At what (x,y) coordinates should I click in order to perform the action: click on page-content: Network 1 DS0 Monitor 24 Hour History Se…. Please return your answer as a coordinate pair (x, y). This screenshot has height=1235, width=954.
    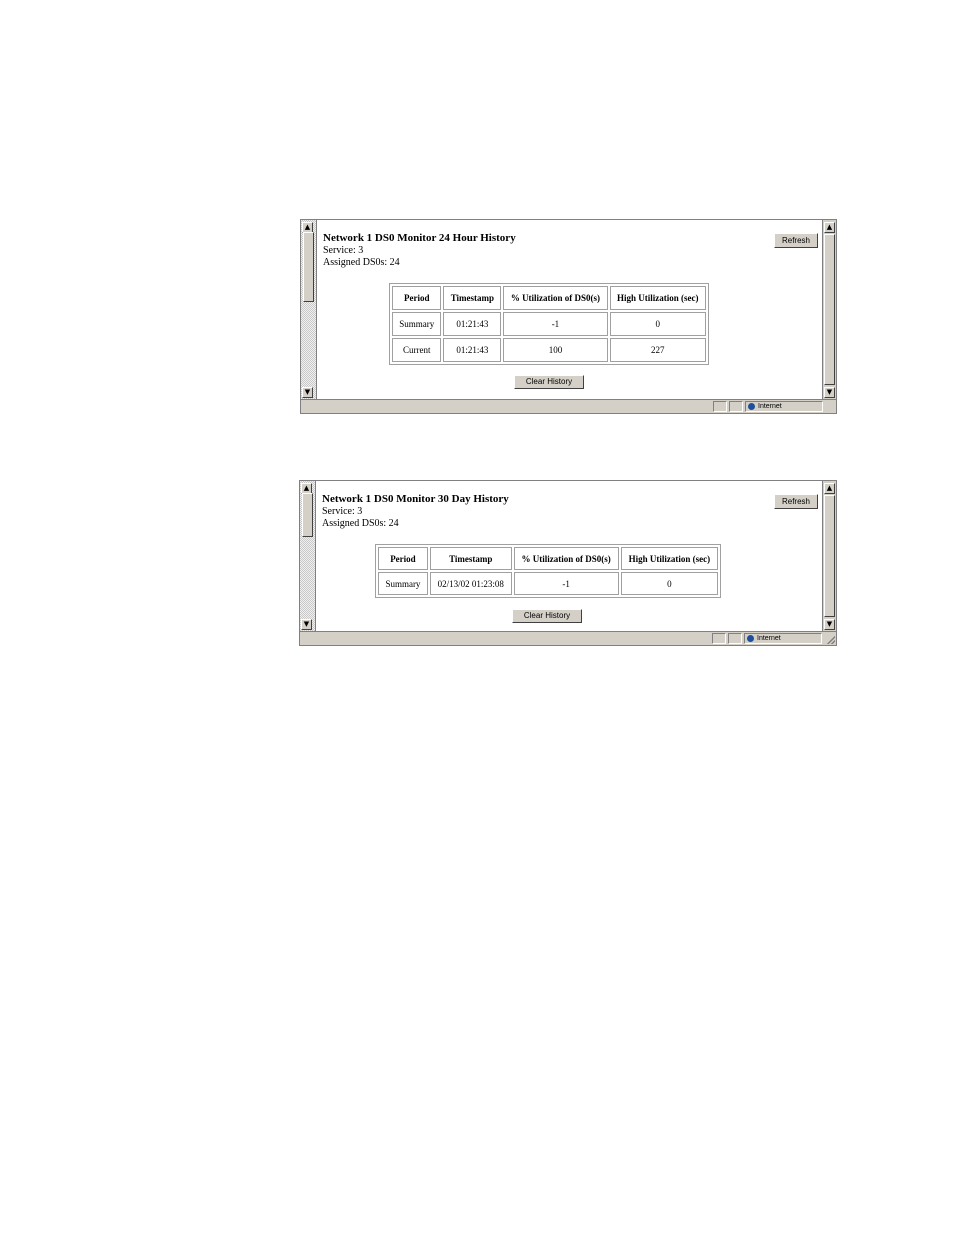
    Looking at the image, I should click on (571, 250).